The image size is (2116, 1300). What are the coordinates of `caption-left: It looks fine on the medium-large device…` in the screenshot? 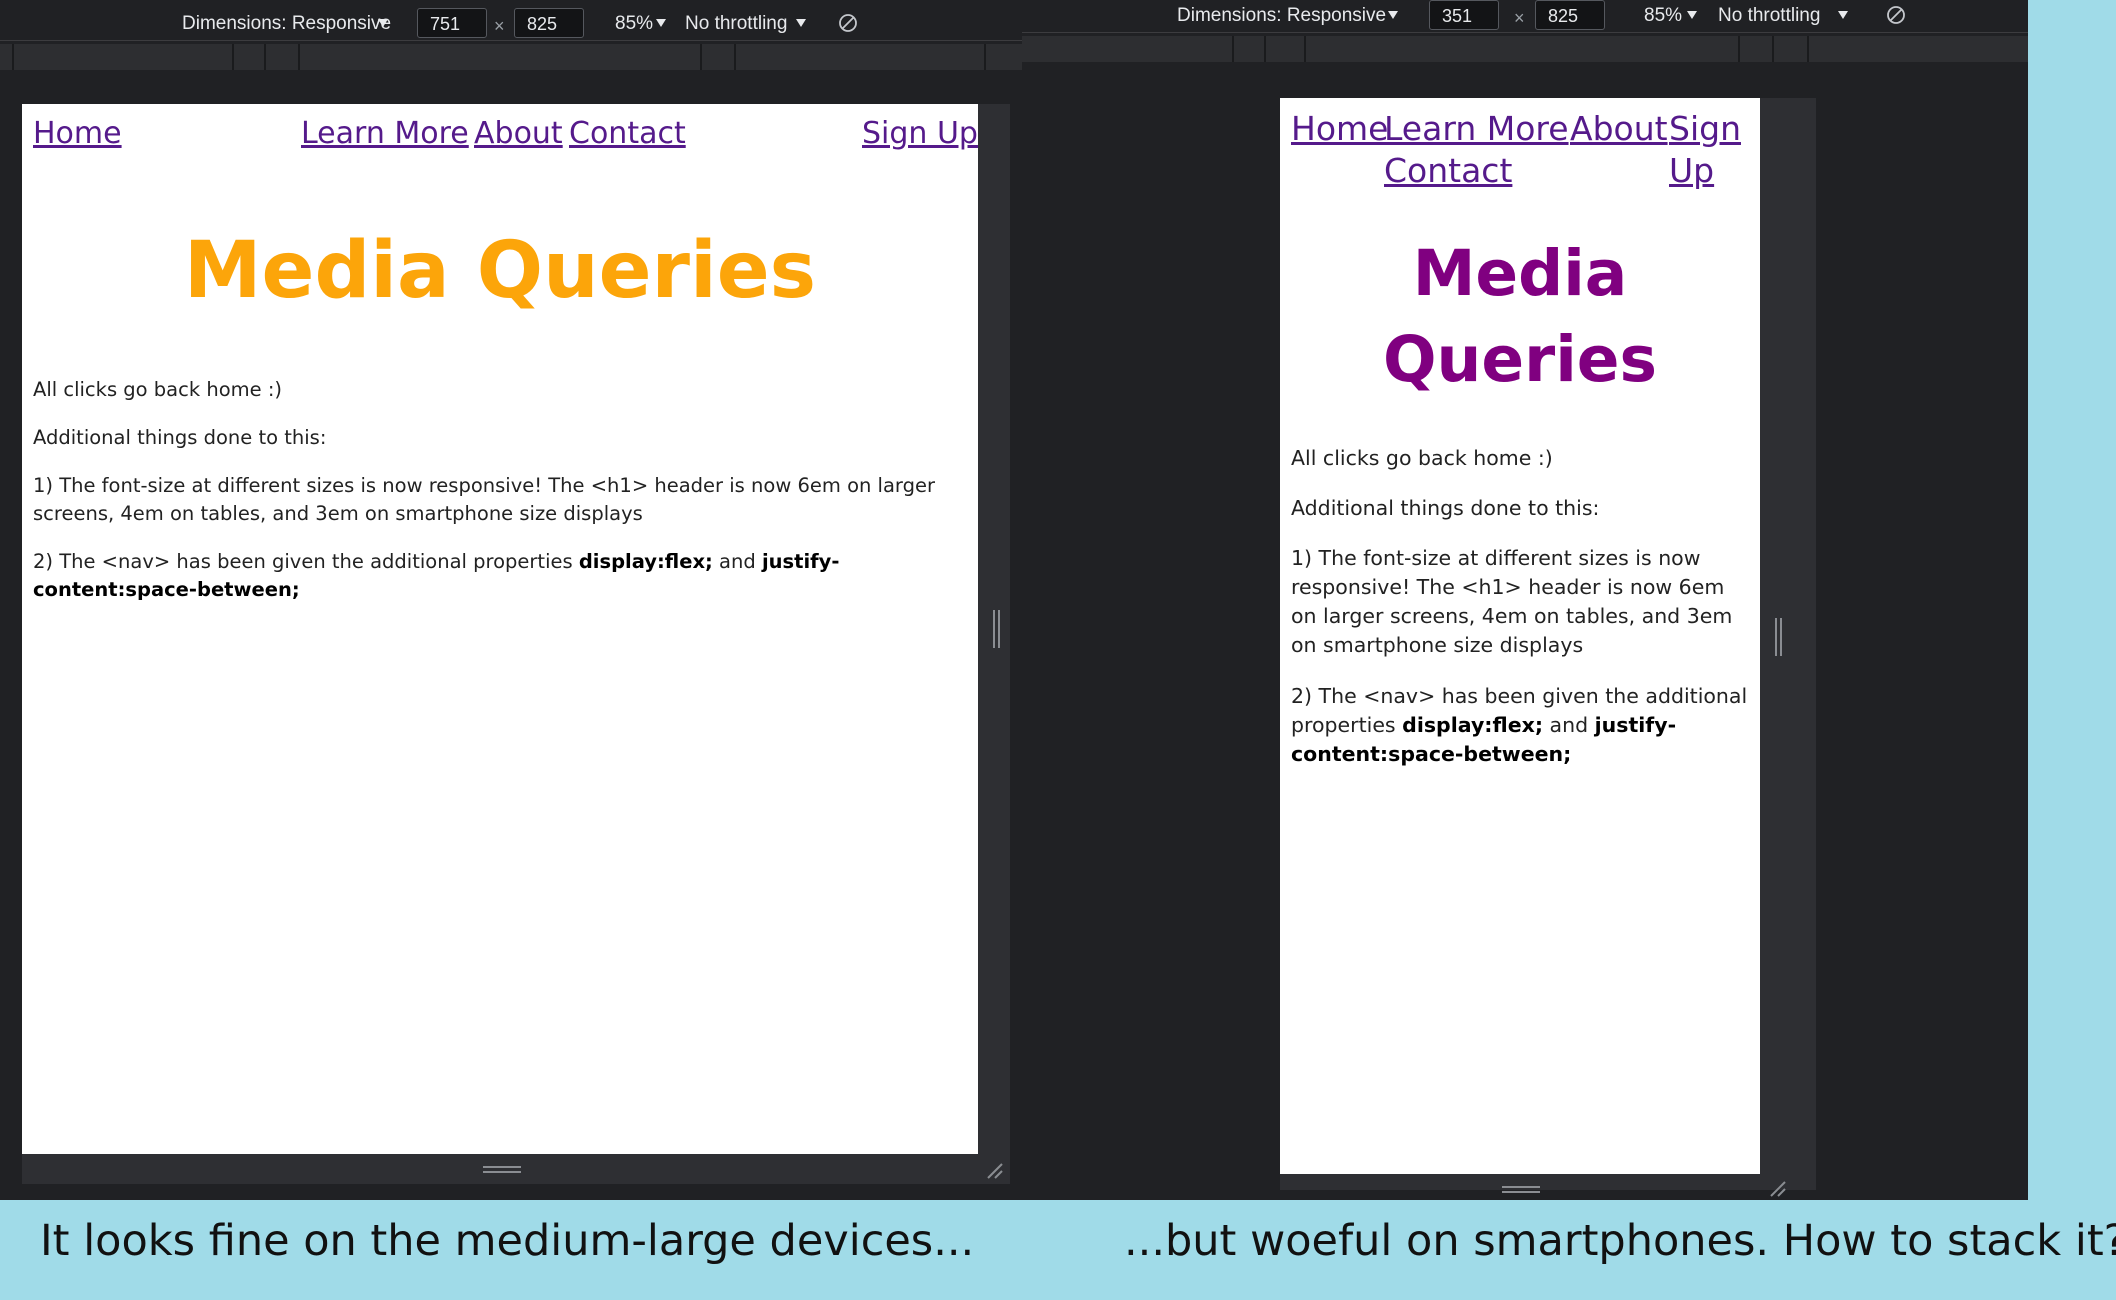 It's located at (507, 1241).